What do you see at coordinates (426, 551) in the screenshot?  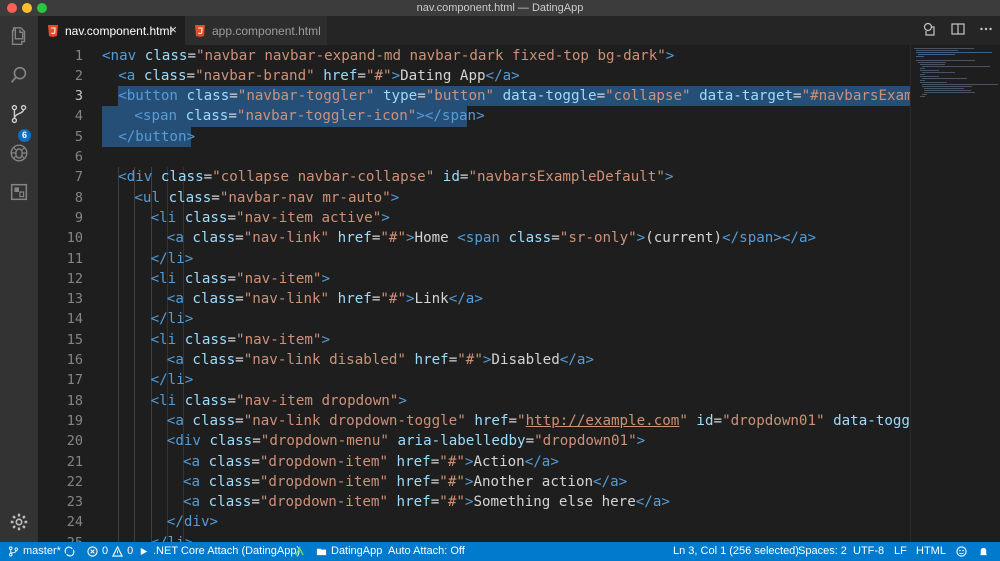 I see `auto-attach-toggle: Auto Attach: Off` at bounding box center [426, 551].